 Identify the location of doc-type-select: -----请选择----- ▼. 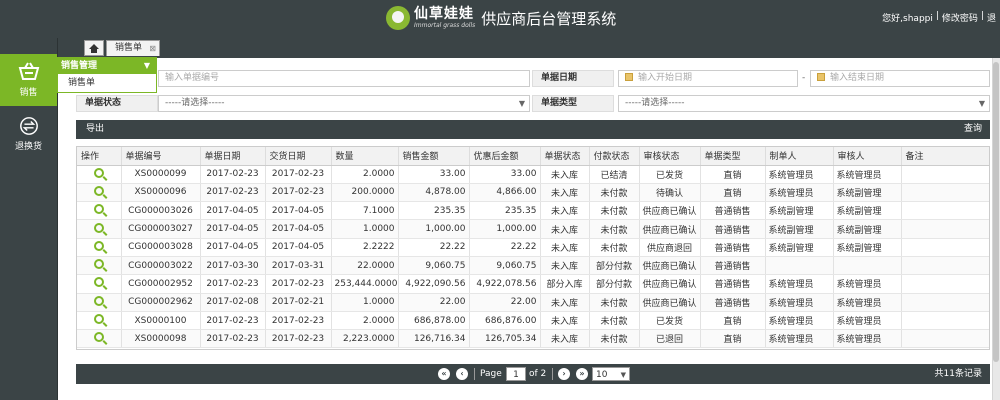
(804, 103).